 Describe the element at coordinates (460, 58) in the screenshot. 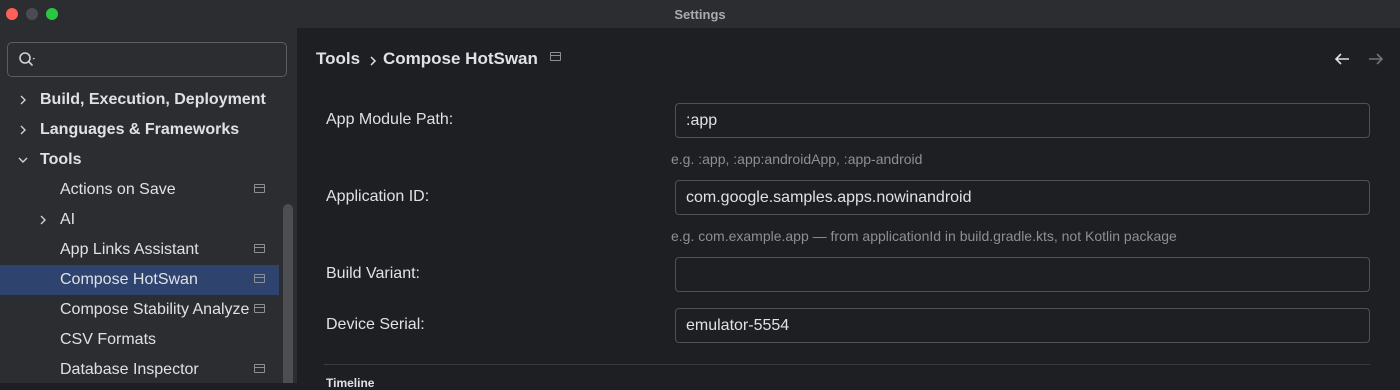

I see `breadcrumb-current: Compose HotSwan` at that location.